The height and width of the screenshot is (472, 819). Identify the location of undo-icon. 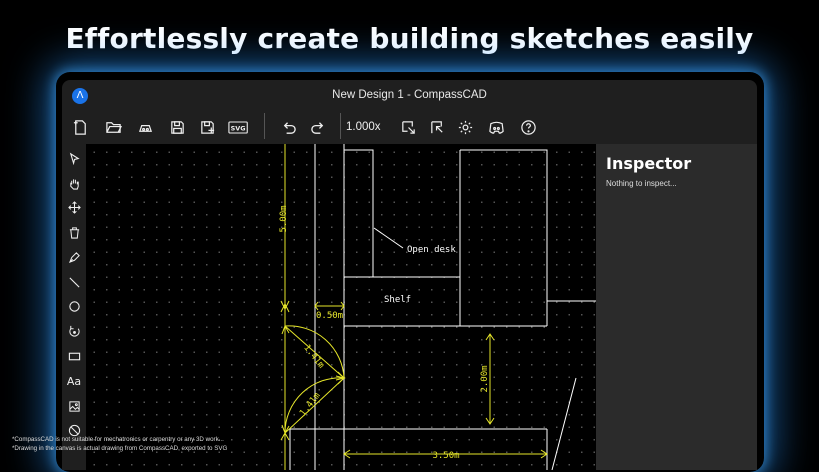
(289, 127).